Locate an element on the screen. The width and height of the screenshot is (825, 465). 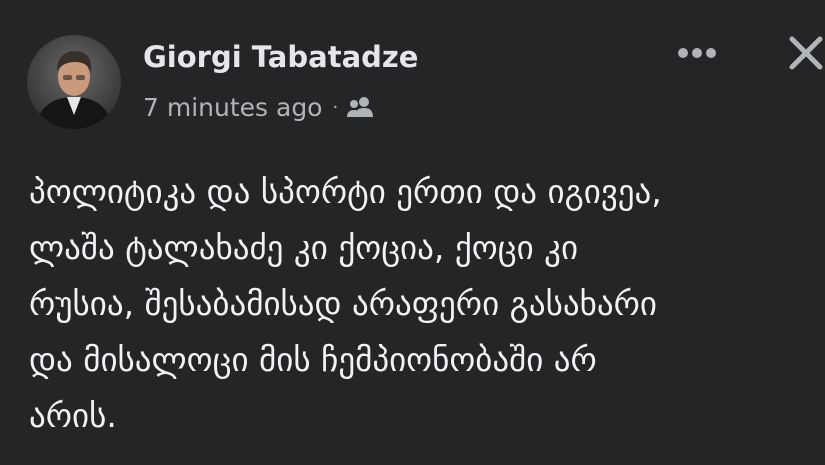
friends-icon is located at coordinates (360, 107).